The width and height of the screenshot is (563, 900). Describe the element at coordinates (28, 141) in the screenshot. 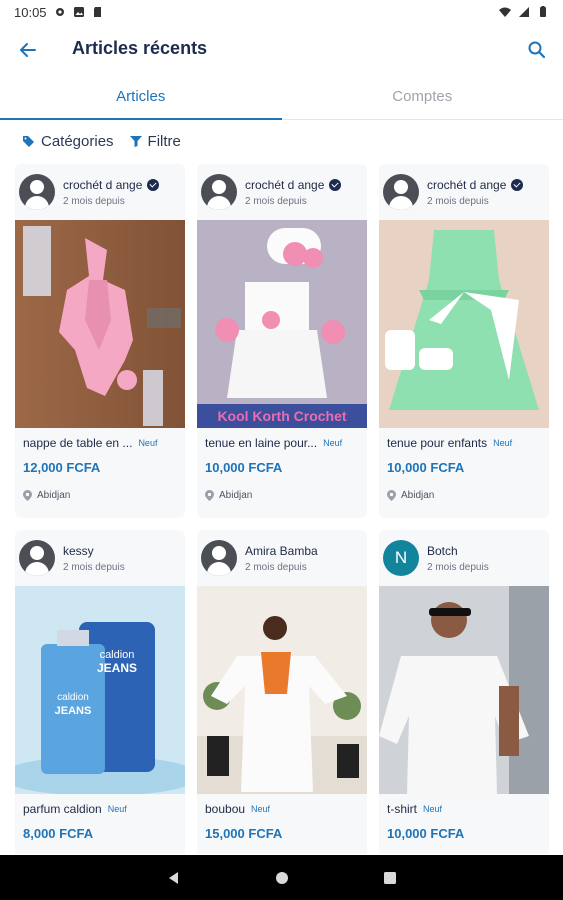

I see `tag-icon` at that location.